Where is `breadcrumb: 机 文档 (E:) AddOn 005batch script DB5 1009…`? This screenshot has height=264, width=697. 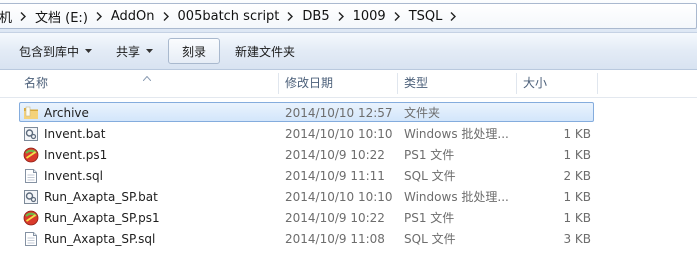 breadcrumb: 机 文档 (E:) AddOn 005batch script DB5 1009… is located at coordinates (348, 16).